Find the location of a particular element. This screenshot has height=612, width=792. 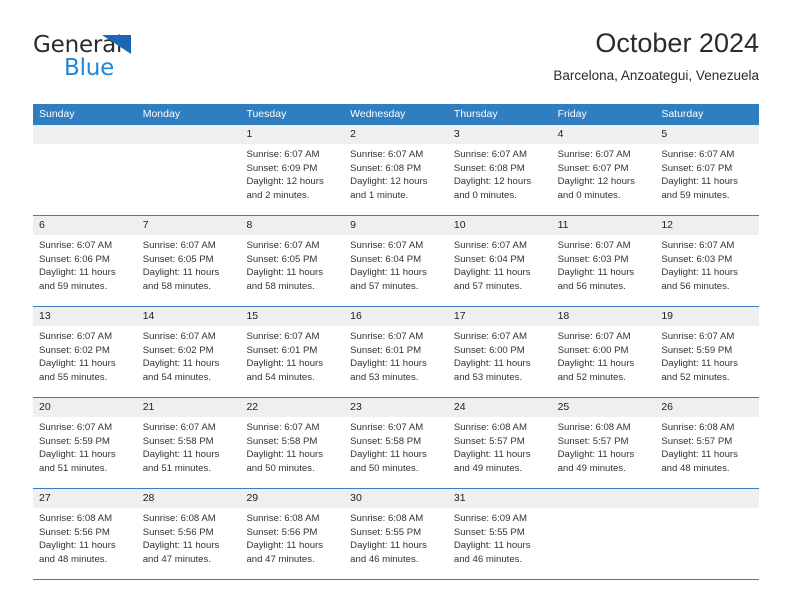

day-number-band: 28 is located at coordinates (188, 498).